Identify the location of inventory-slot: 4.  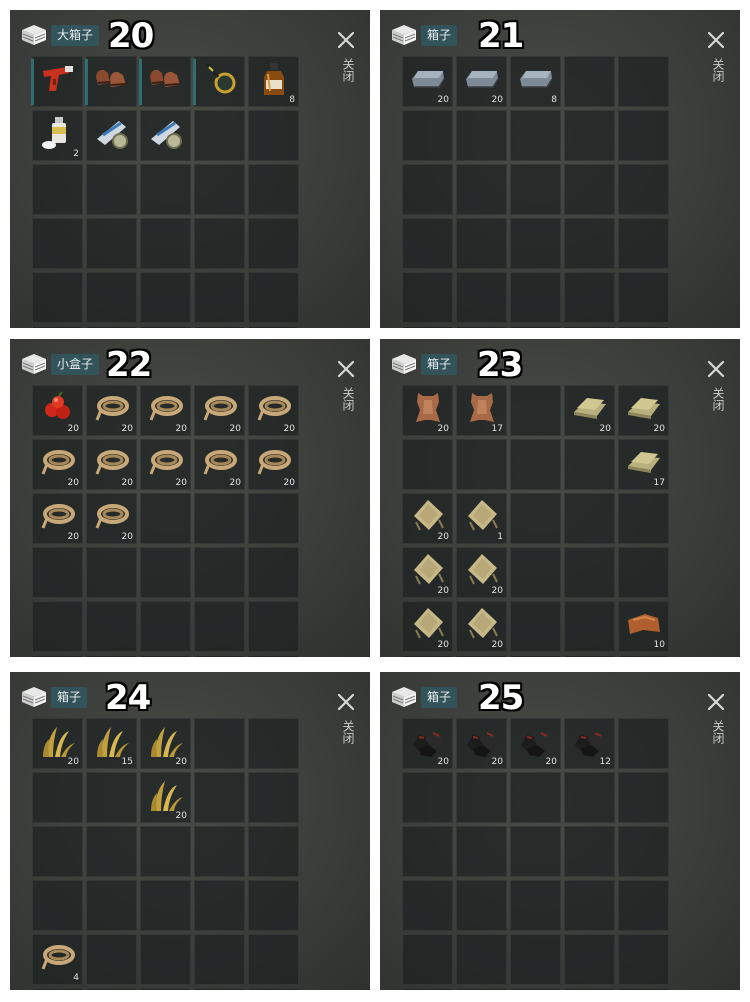
(57, 959).